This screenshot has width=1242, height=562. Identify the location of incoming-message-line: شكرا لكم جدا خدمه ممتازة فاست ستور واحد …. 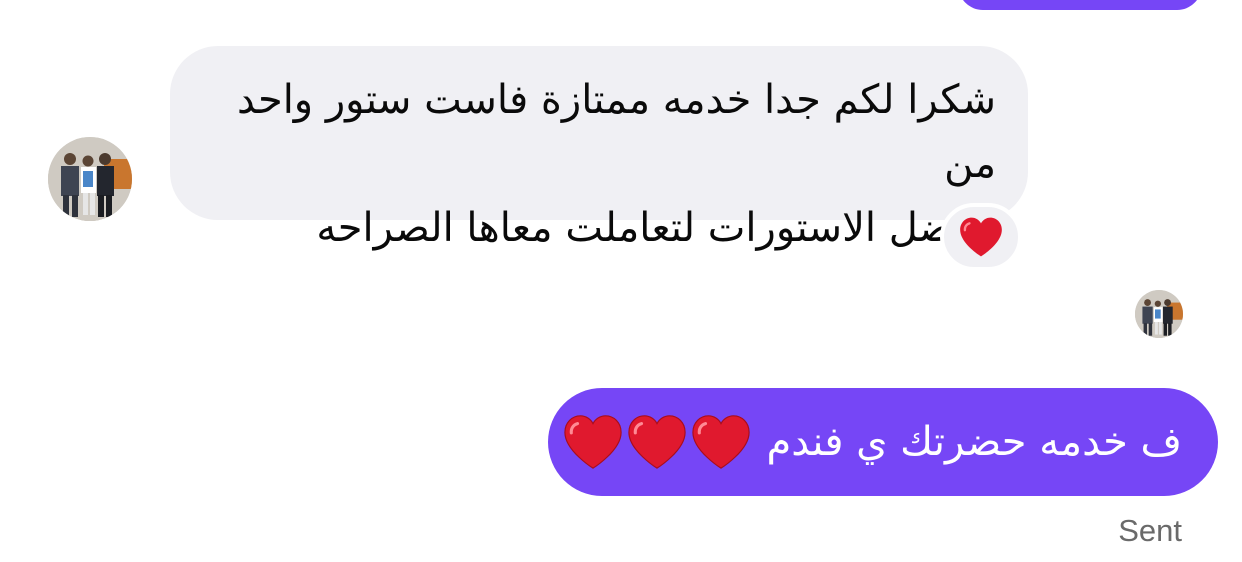
(616, 132).